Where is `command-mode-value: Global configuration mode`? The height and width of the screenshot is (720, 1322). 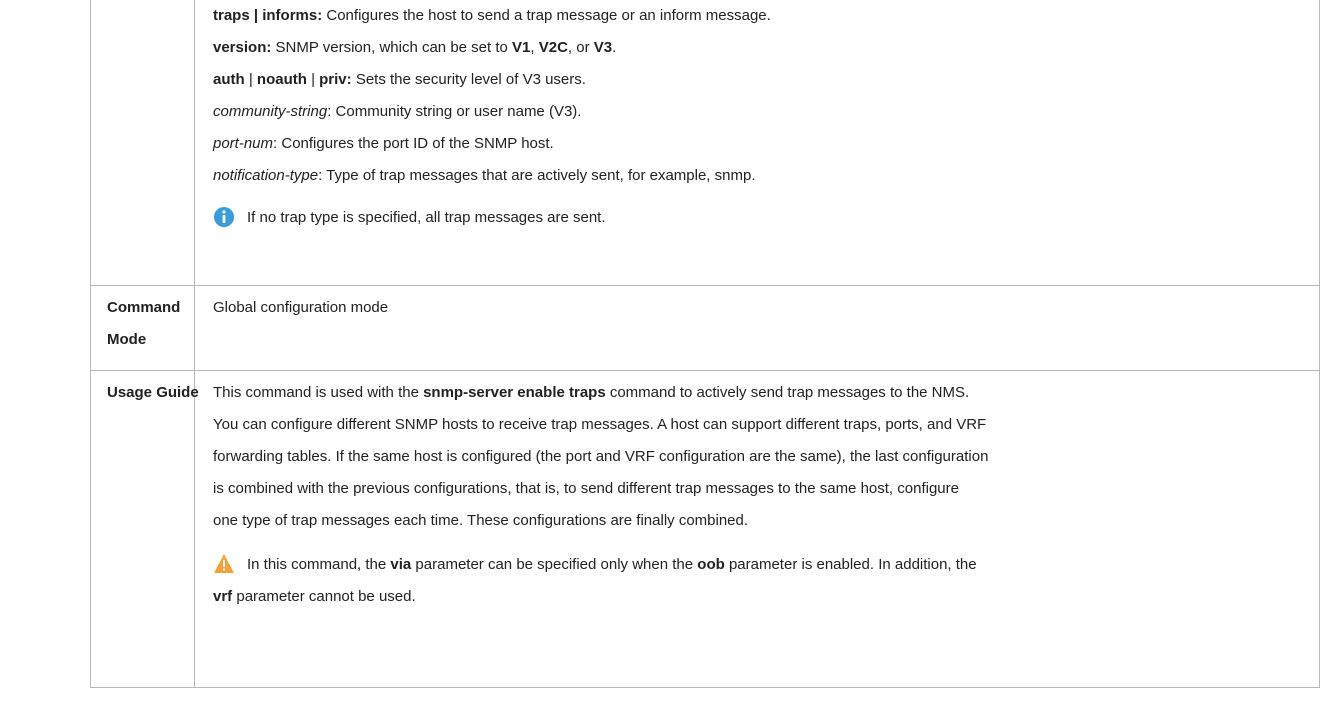 command-mode-value: Global configuration mode is located at coordinates (301, 307).